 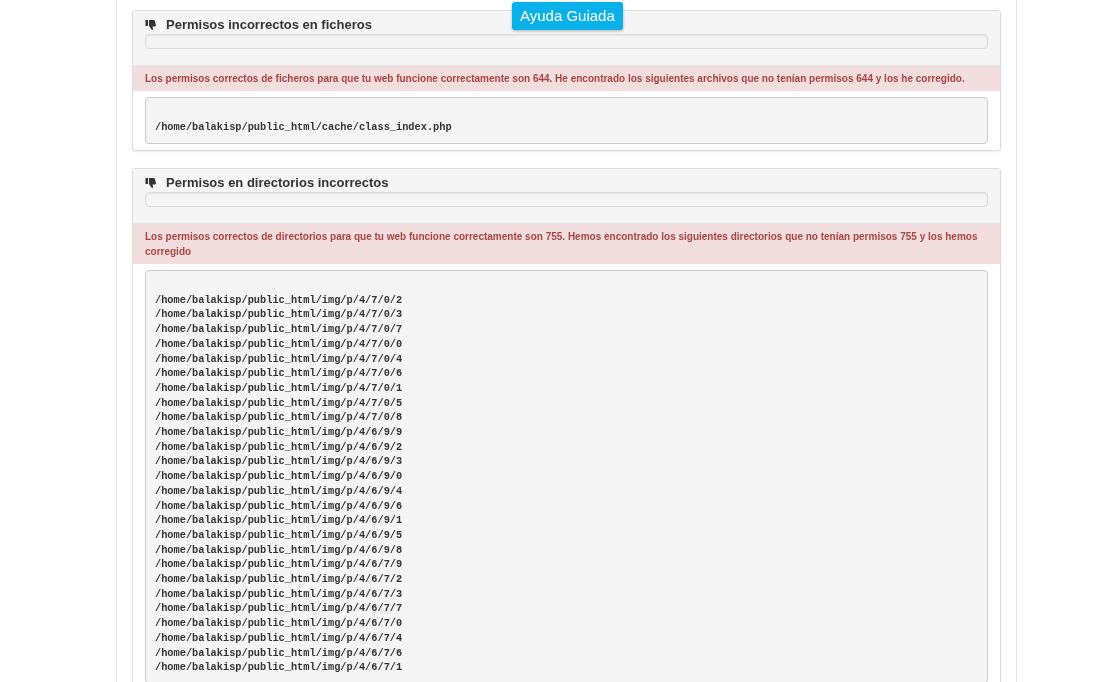 What do you see at coordinates (279, 667) in the screenshot?
I see `file-path: /home/balakisp/public_html/img/p/4/6/7/1` at bounding box center [279, 667].